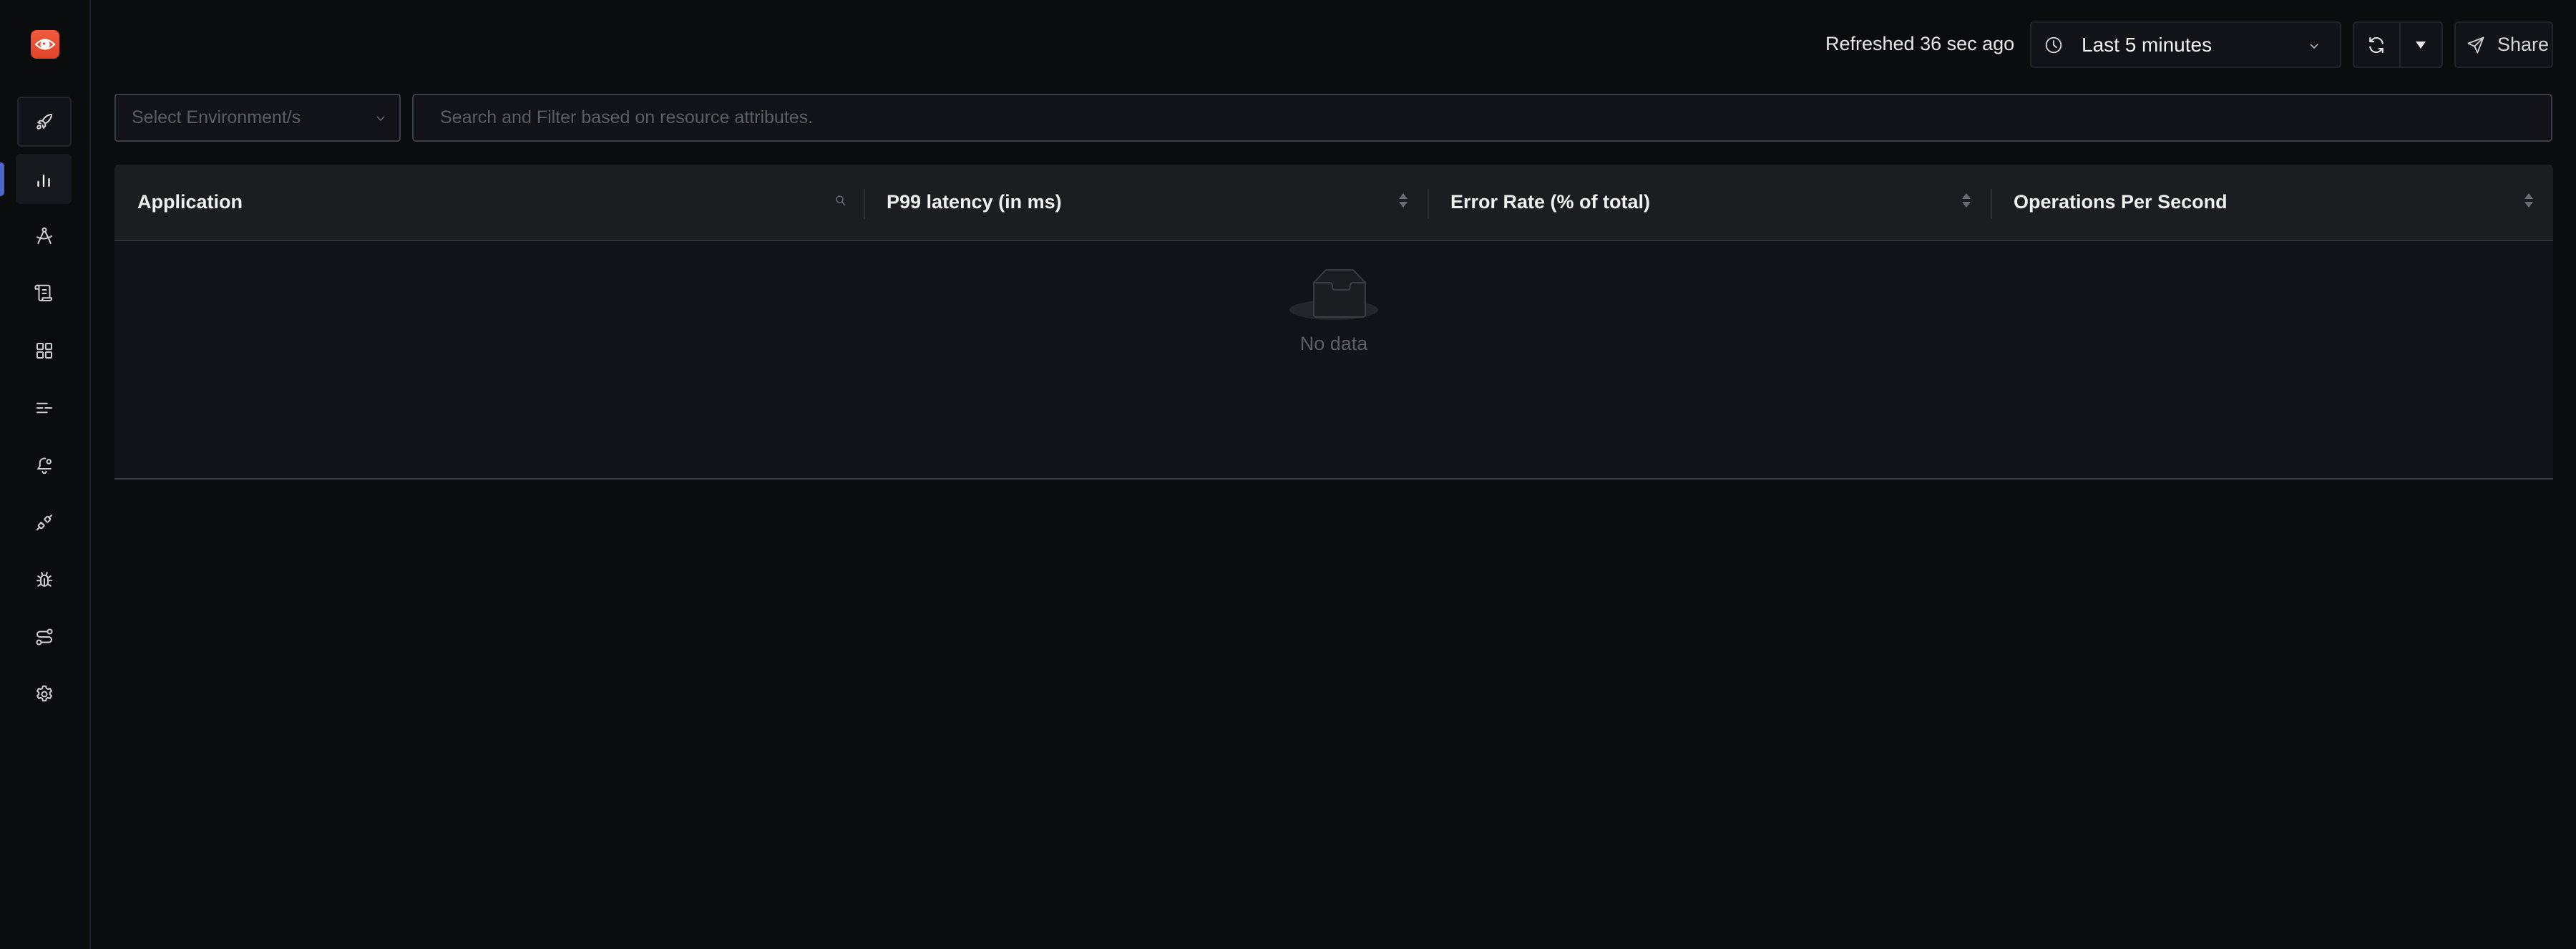 The width and height of the screenshot is (2576, 949). Describe the element at coordinates (1920, 43) in the screenshot. I see `refreshed-status: Refreshed 36 sec ago` at that location.